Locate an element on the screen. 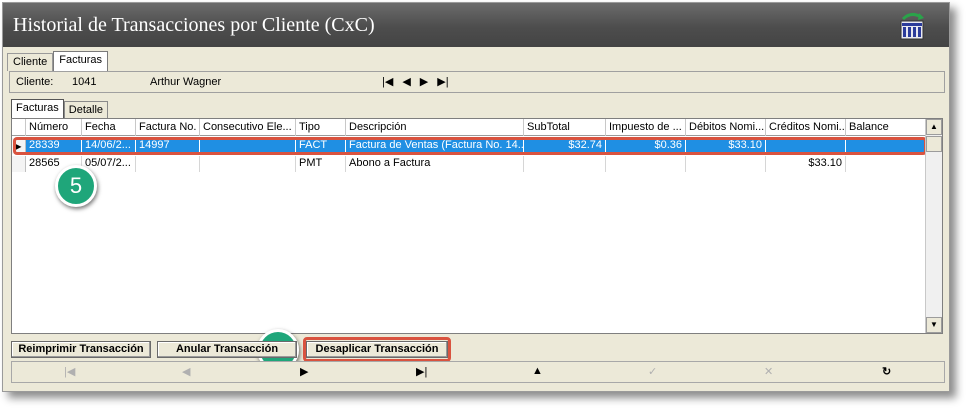 This screenshot has width=970, height=408. record-navigator: |◀ ◀ ▶ ▶| is located at coordinates (415, 81).